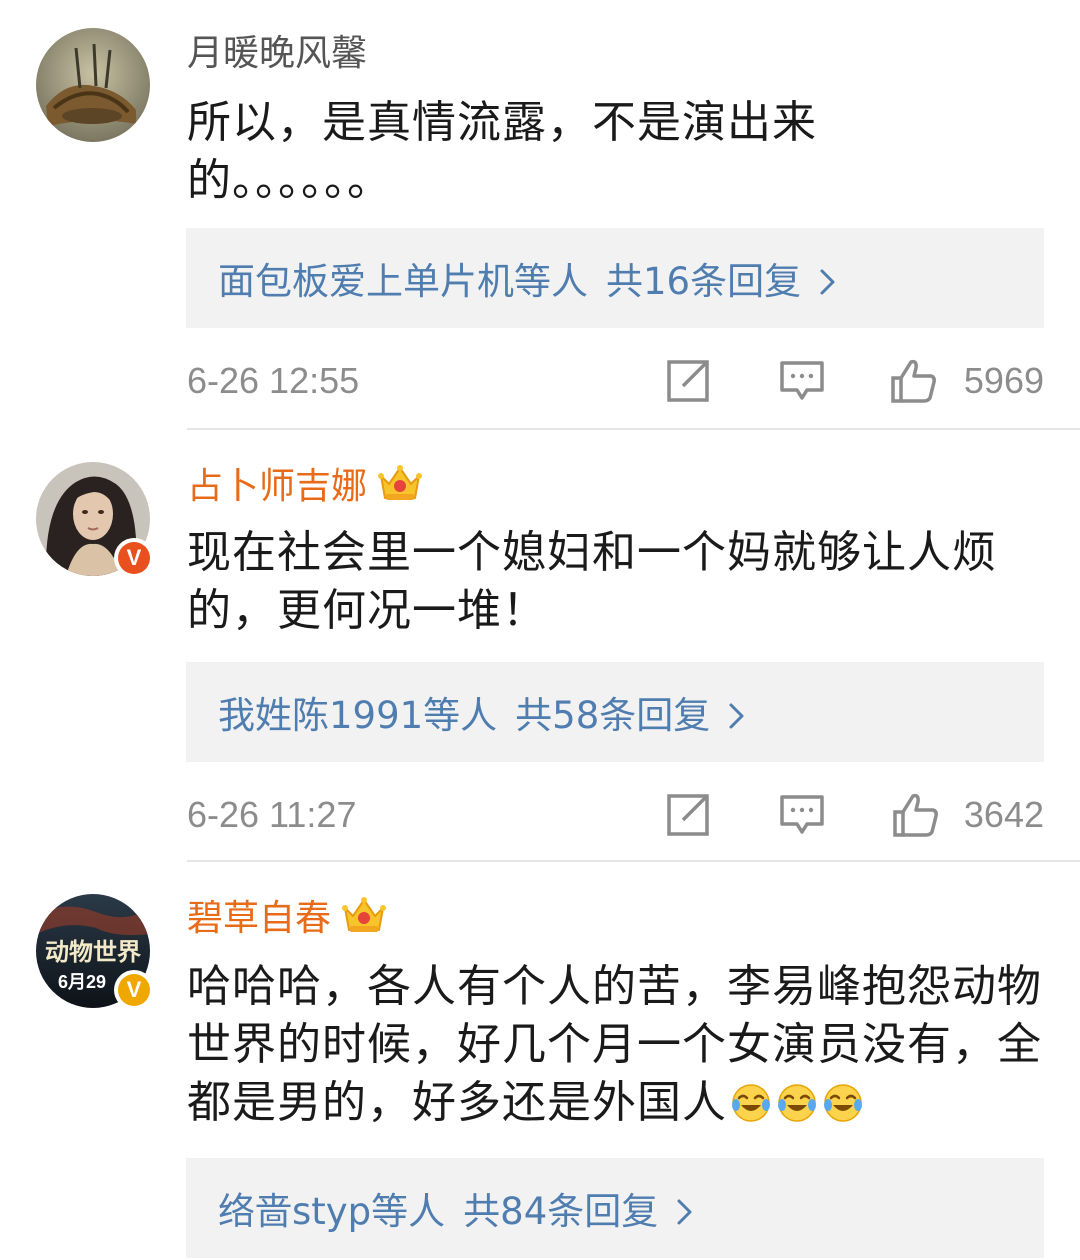 This screenshot has width=1080, height=1260. I want to click on comment-text-line: 世界的时候，好几个月一个女演员没有，全, so click(614, 1044).